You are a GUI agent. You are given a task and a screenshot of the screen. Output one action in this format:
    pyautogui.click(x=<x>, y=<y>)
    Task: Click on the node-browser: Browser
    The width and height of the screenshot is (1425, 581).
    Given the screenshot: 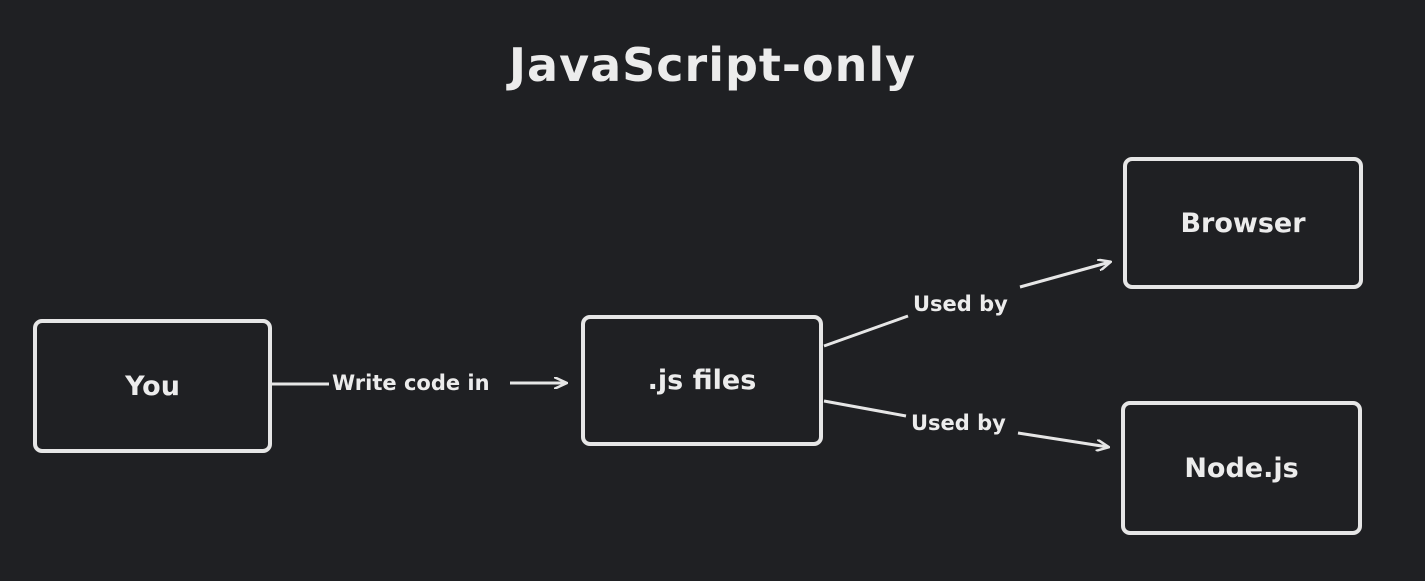 What is the action you would take?
    pyautogui.click(x=1243, y=223)
    